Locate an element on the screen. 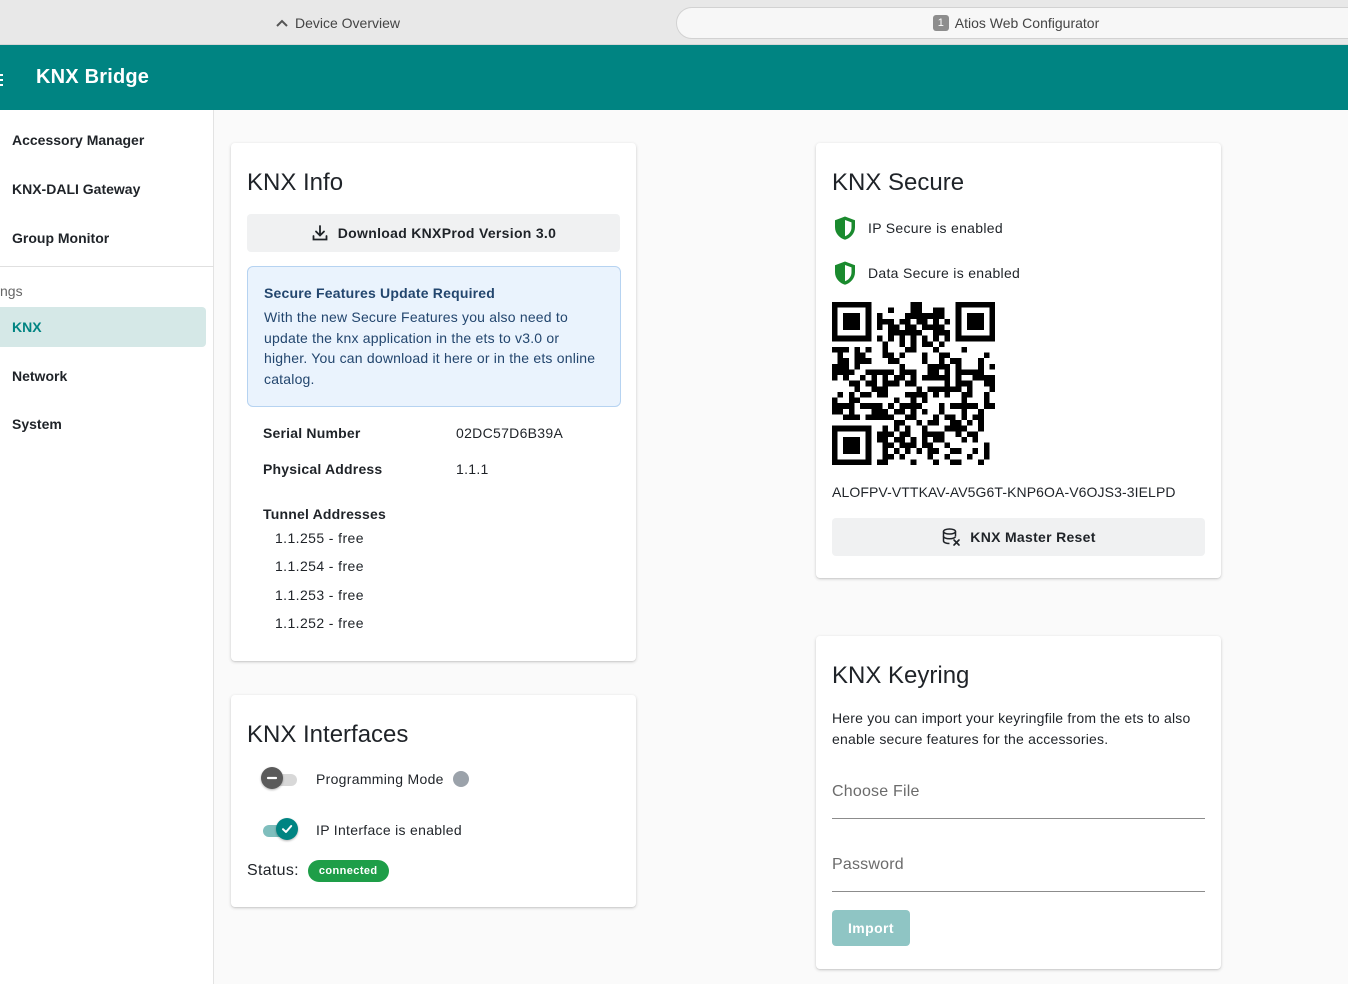 The image size is (1348, 984). programming-mode-switch is located at coordinates (279, 779).